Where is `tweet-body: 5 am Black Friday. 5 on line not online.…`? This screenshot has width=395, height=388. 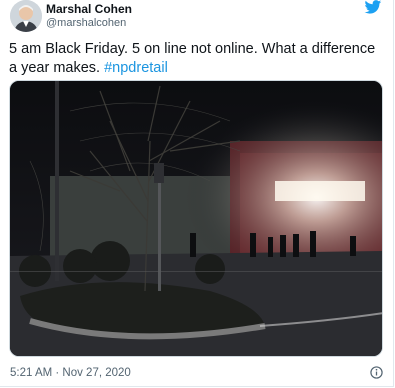 tweet-body: 5 am Black Friday. 5 on line not online.… is located at coordinates (192, 58).